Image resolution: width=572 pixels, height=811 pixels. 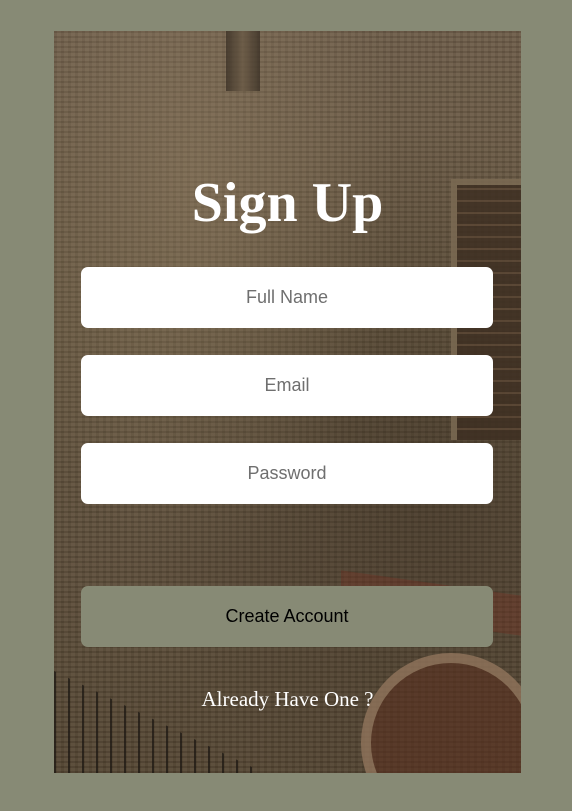 I want to click on login-link: Already Have One ?, so click(x=287, y=699).